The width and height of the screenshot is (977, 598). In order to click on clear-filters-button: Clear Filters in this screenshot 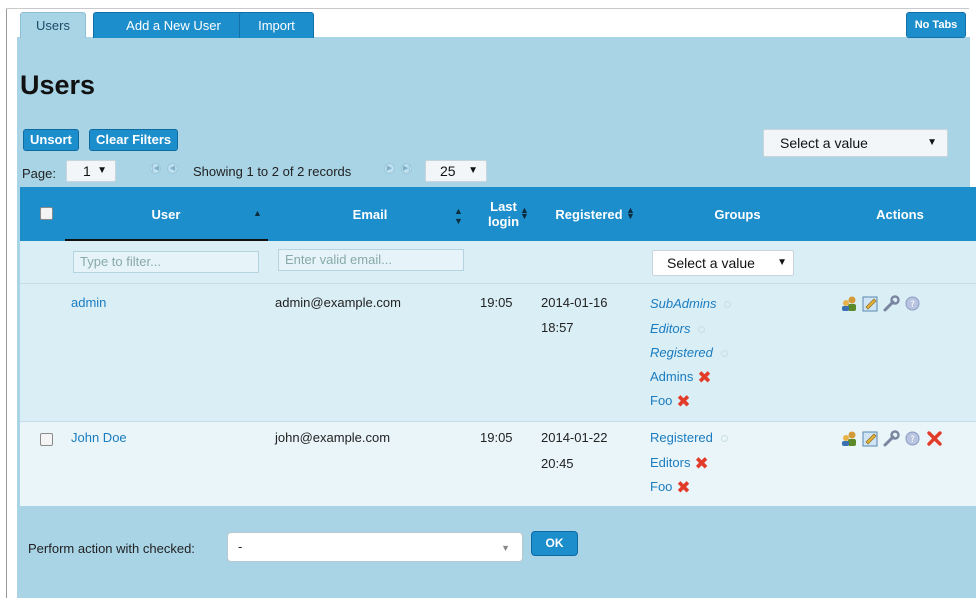, I will do `click(134, 140)`.